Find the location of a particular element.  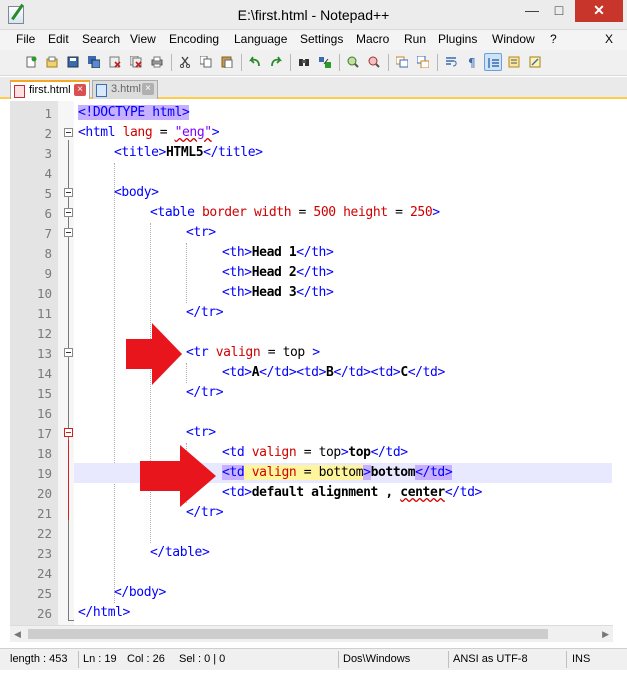

doc-map-icon is located at coordinates (514, 62).